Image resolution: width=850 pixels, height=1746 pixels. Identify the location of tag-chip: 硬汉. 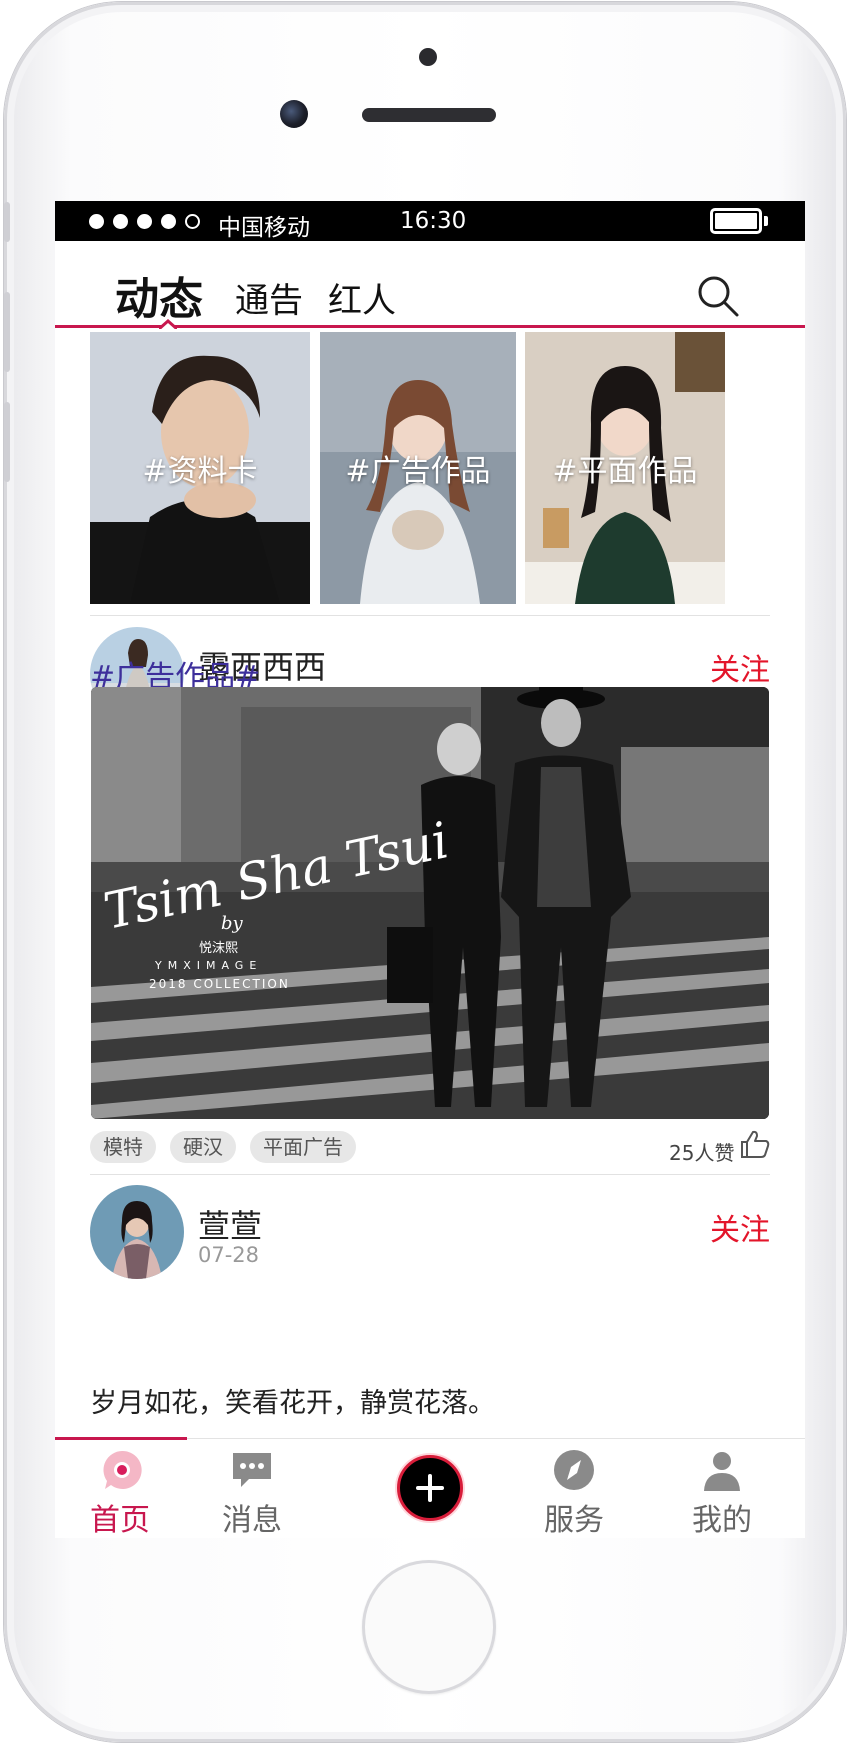
(203, 1147).